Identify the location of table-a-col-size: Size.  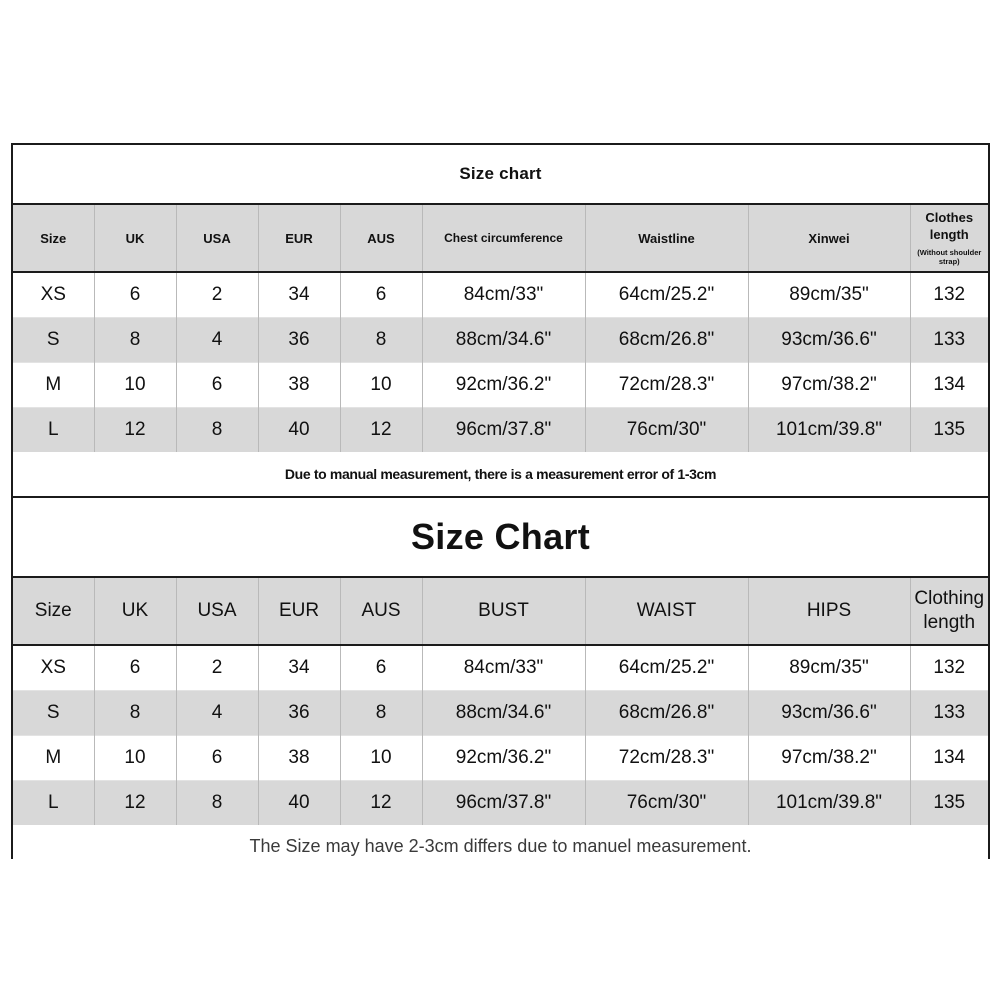
(54, 238).